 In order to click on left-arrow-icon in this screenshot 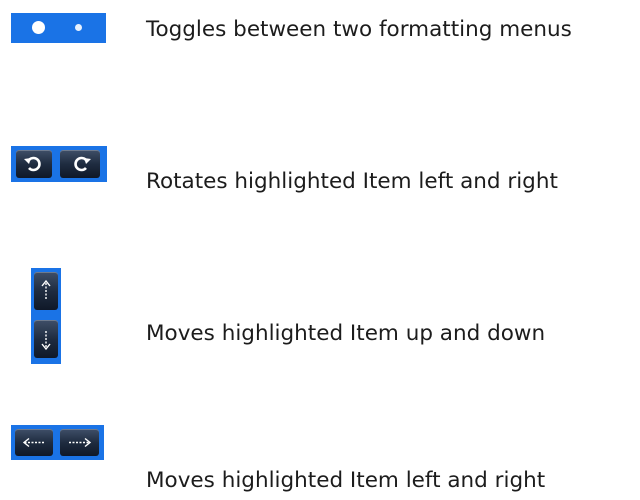, I will do `click(33, 442)`.